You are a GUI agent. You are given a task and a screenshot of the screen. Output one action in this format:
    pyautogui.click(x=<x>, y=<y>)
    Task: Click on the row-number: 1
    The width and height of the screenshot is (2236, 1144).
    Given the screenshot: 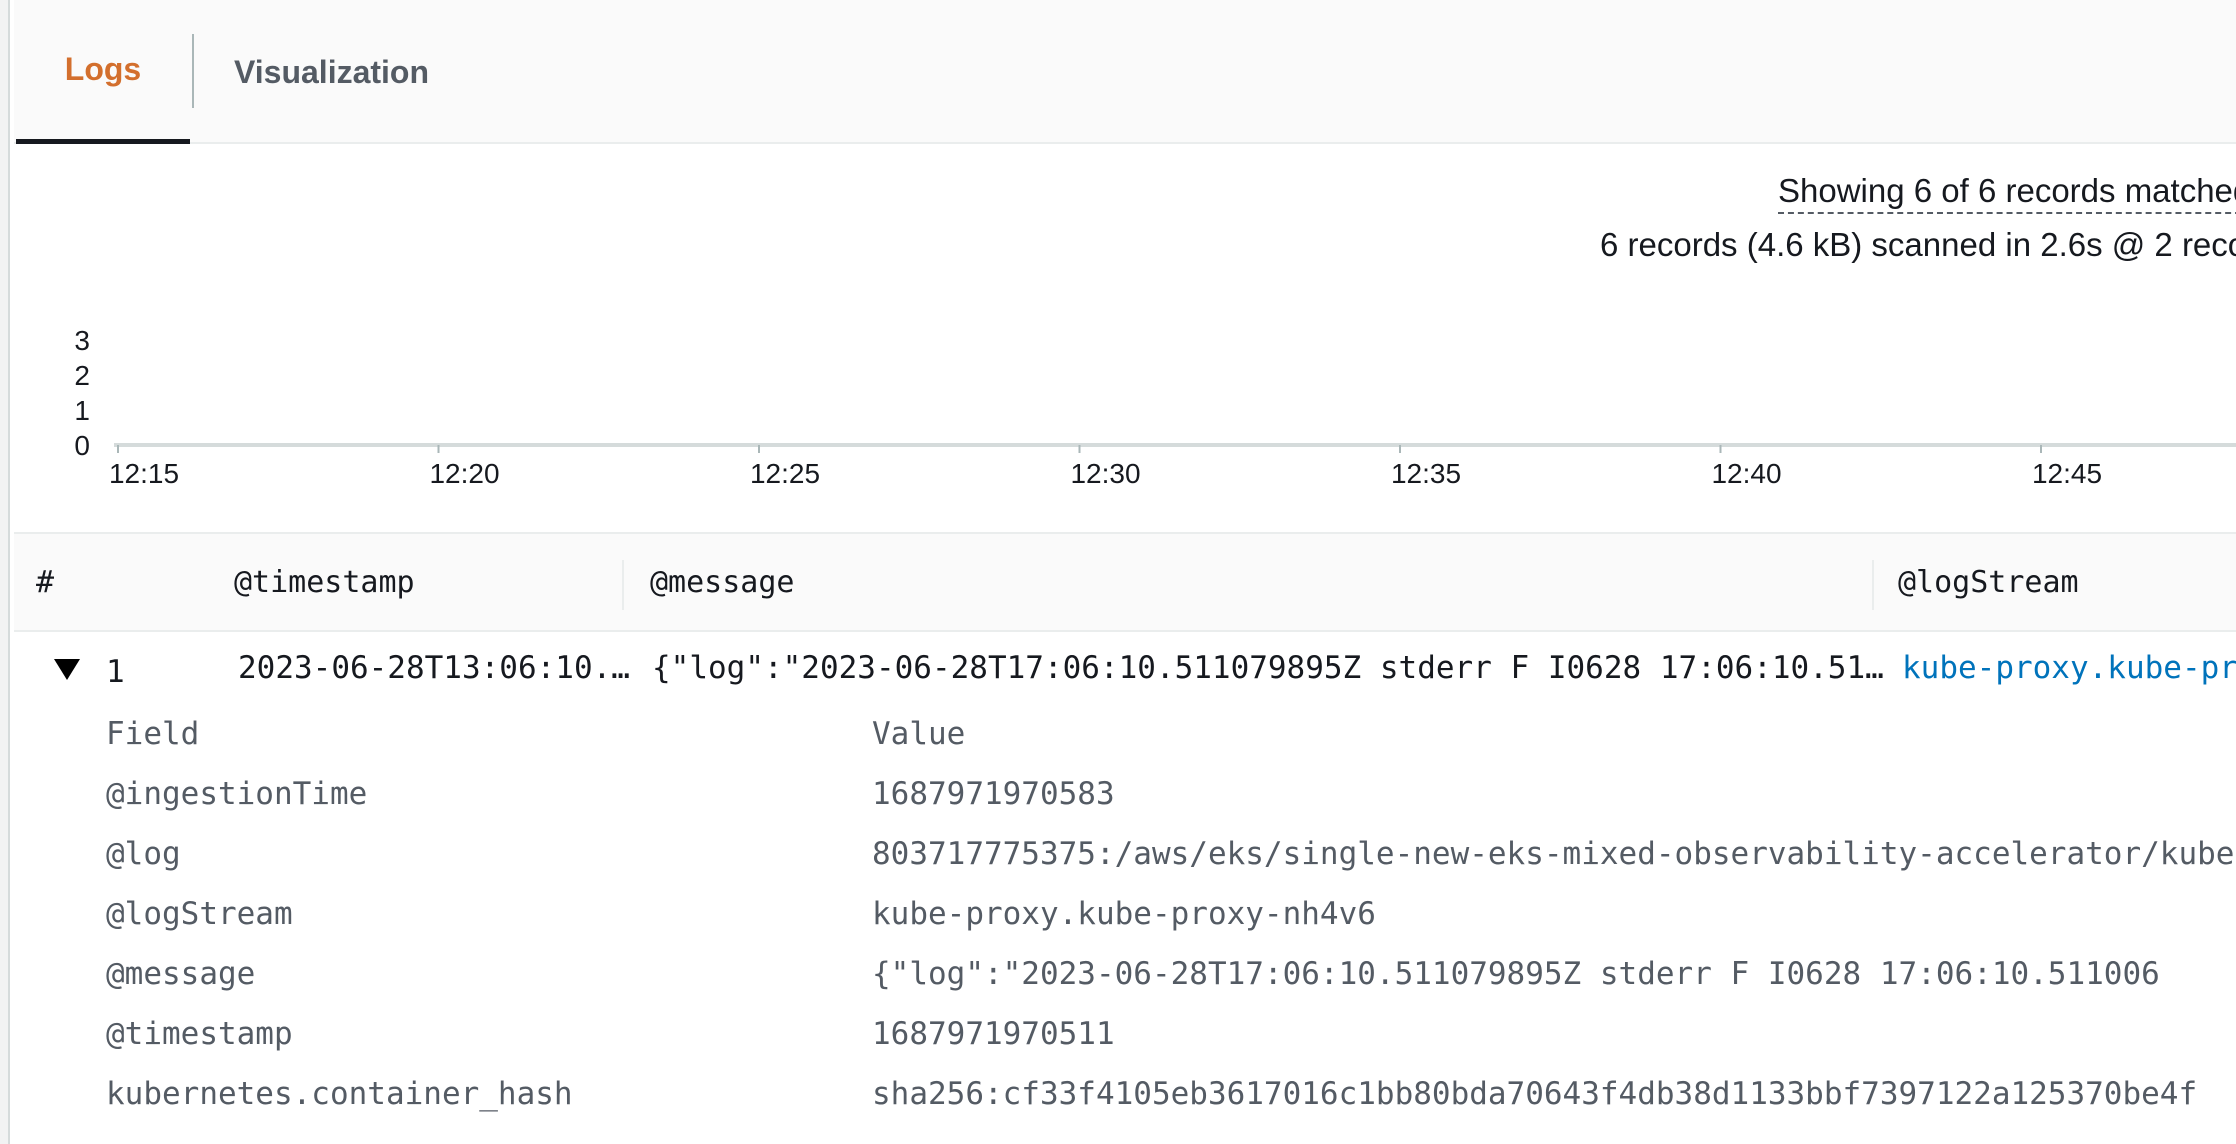 What is the action you would take?
    pyautogui.click(x=115, y=672)
    